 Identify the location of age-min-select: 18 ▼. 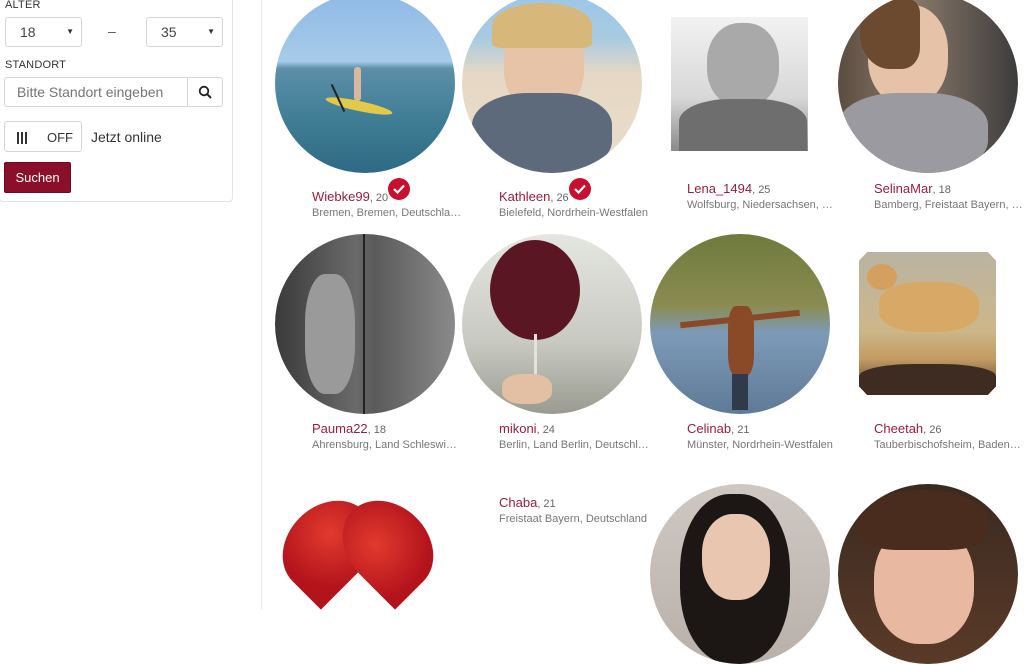
(43, 32).